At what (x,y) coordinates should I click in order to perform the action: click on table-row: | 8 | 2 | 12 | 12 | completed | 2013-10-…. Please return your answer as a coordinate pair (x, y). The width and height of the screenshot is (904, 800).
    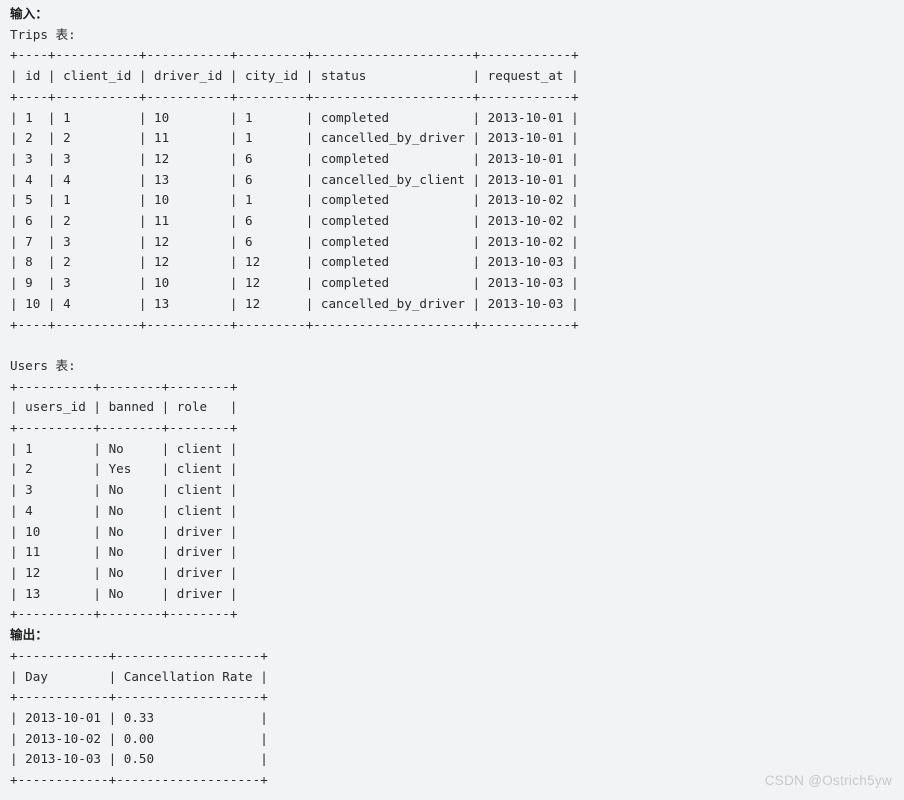
    Looking at the image, I should click on (294, 262).